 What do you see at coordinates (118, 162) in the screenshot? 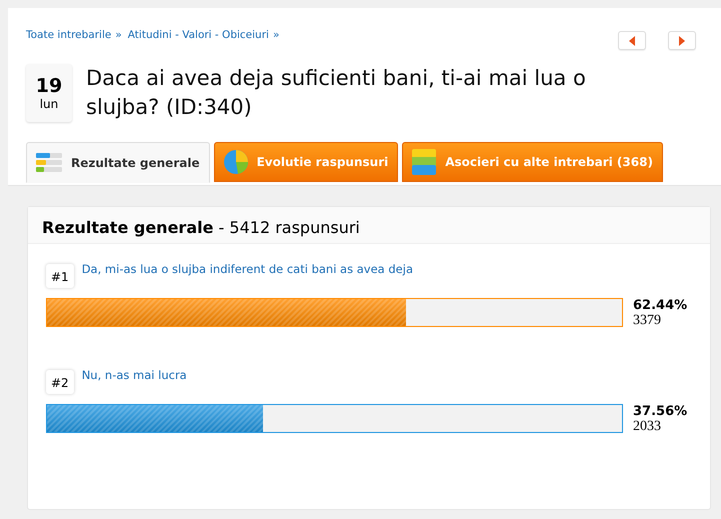
I see `tab: Rezultate generale` at bounding box center [118, 162].